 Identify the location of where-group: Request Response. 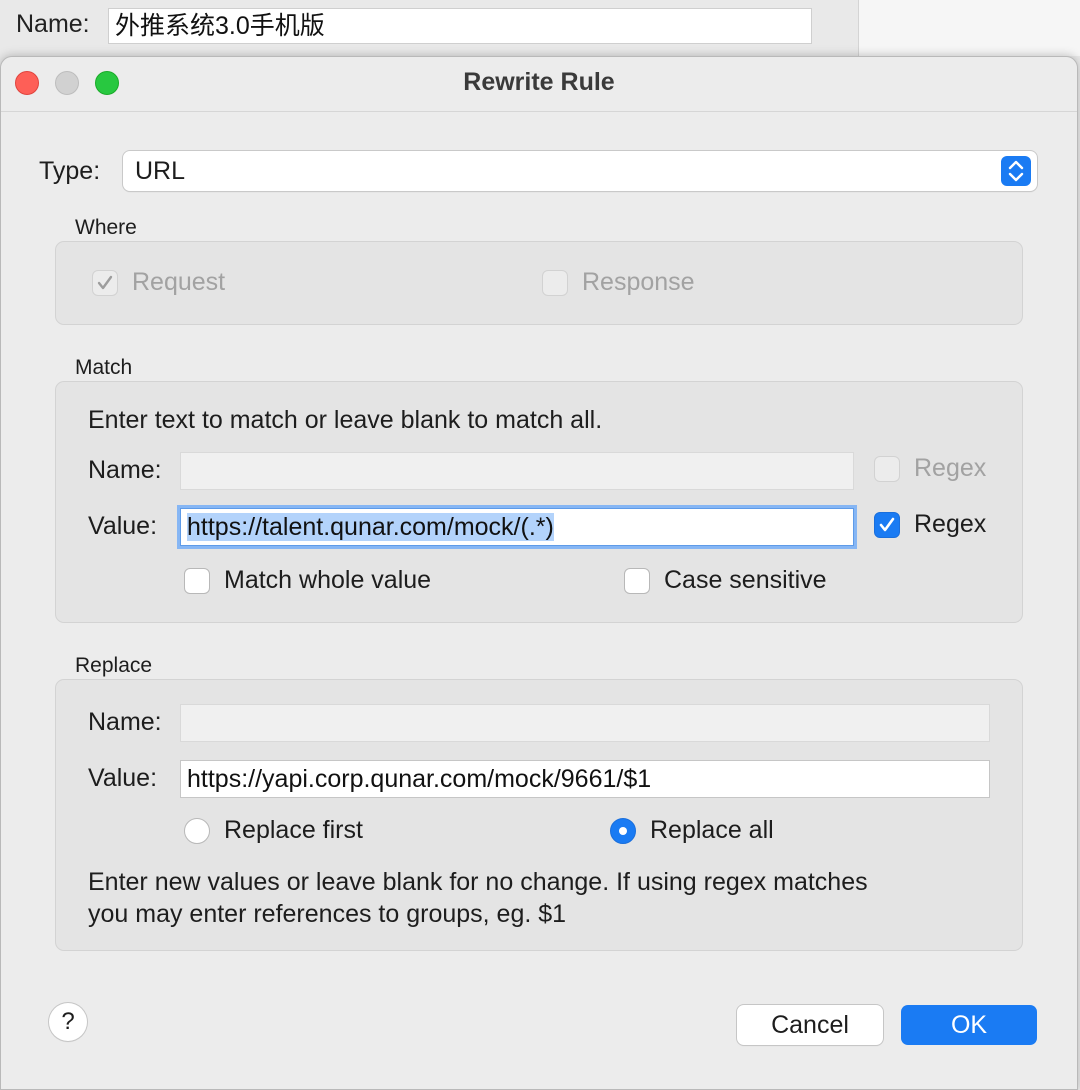
(539, 283).